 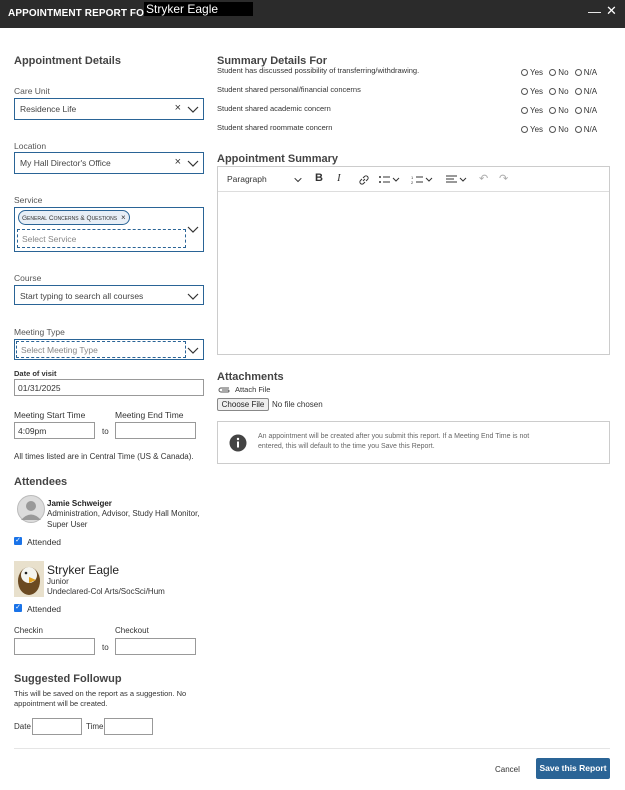 I want to click on editor-toolbar: Paragraph B I 12 ↶ ↷, so click(x=413, y=179).